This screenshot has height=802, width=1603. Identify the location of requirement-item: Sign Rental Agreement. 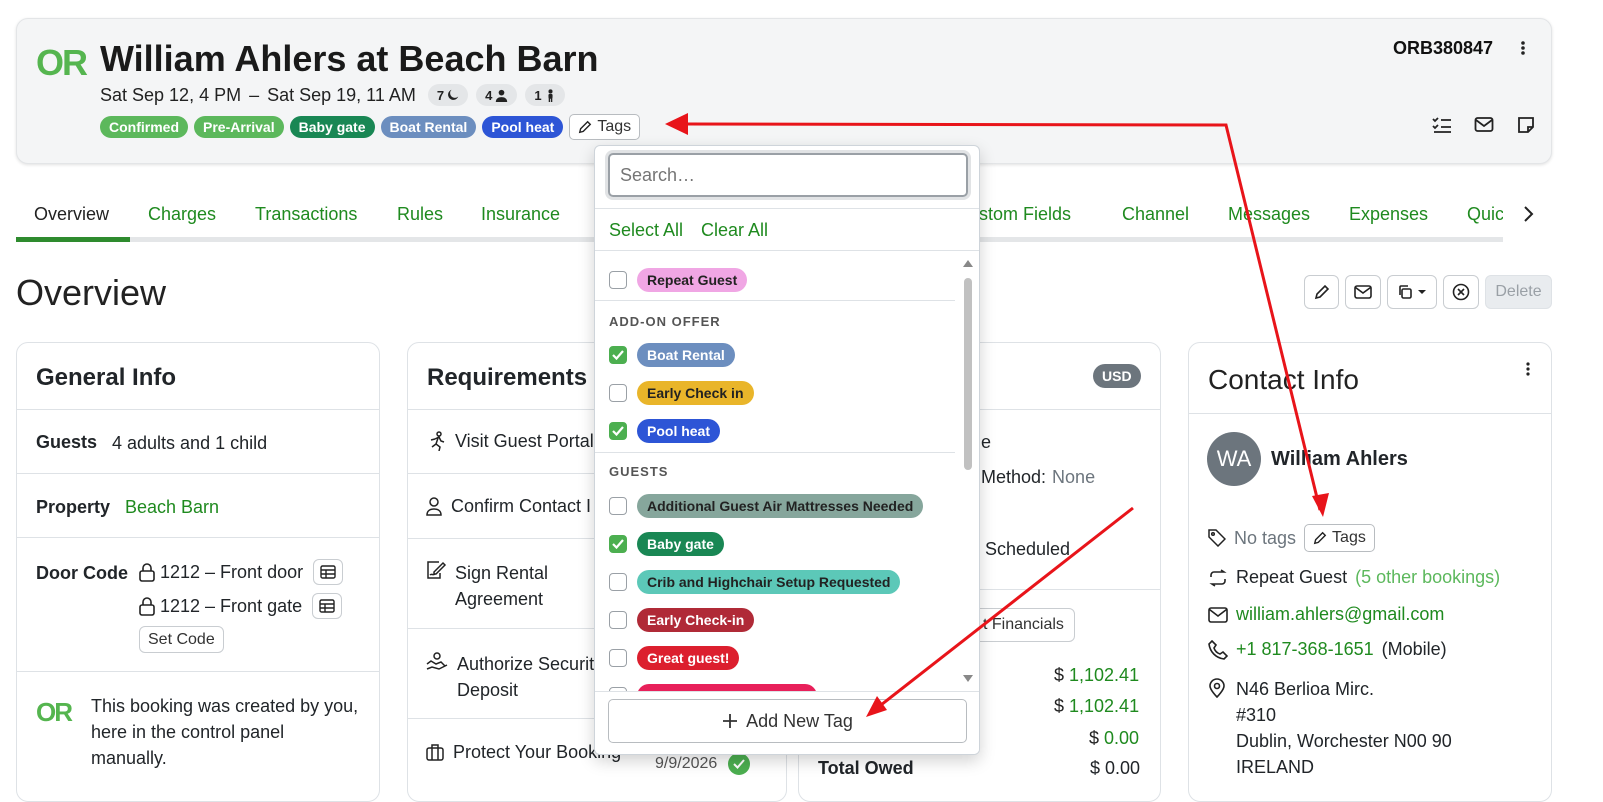
(500, 586).